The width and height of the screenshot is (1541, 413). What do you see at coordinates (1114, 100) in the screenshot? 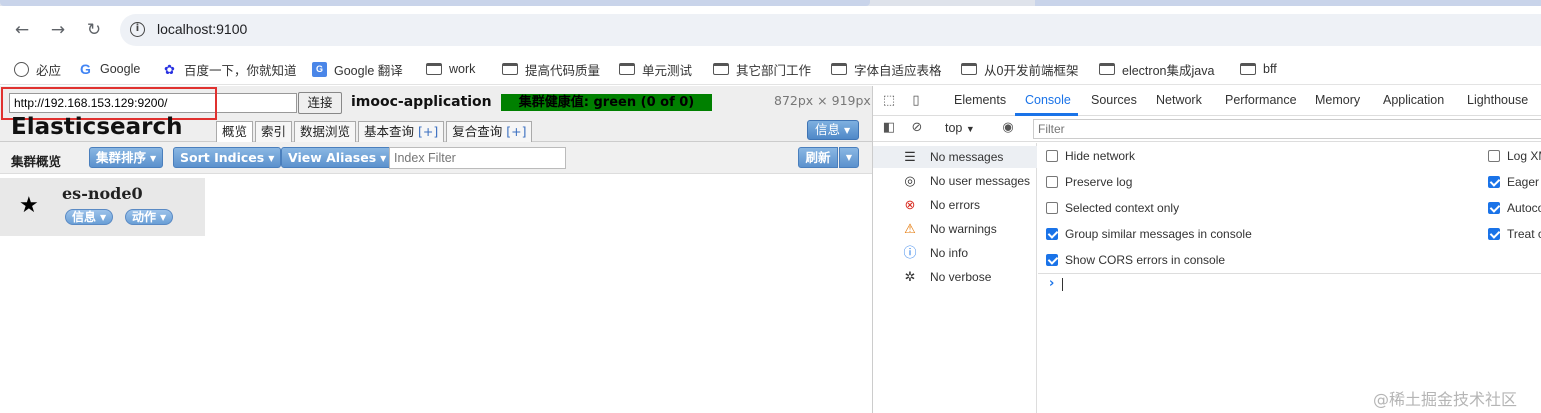
I see `devtools-tab-sources: Sources` at bounding box center [1114, 100].